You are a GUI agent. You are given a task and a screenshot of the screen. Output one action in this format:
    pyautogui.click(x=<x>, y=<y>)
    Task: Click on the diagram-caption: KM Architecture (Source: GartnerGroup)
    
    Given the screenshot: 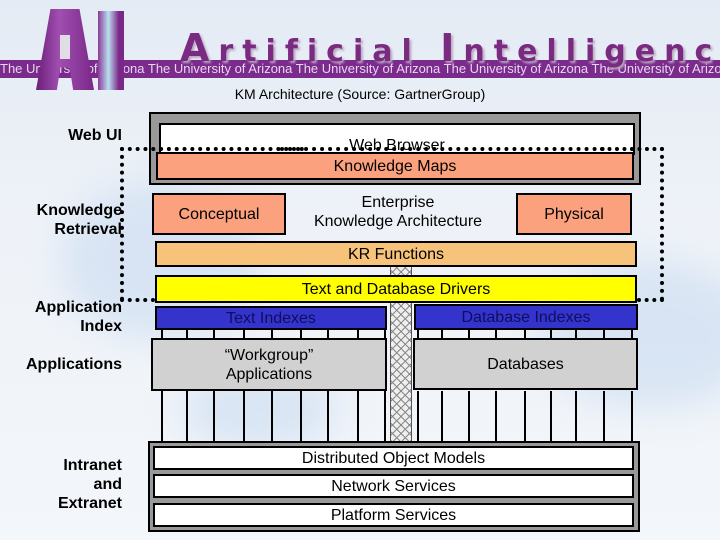 What is the action you would take?
    pyautogui.click(x=360, y=94)
    